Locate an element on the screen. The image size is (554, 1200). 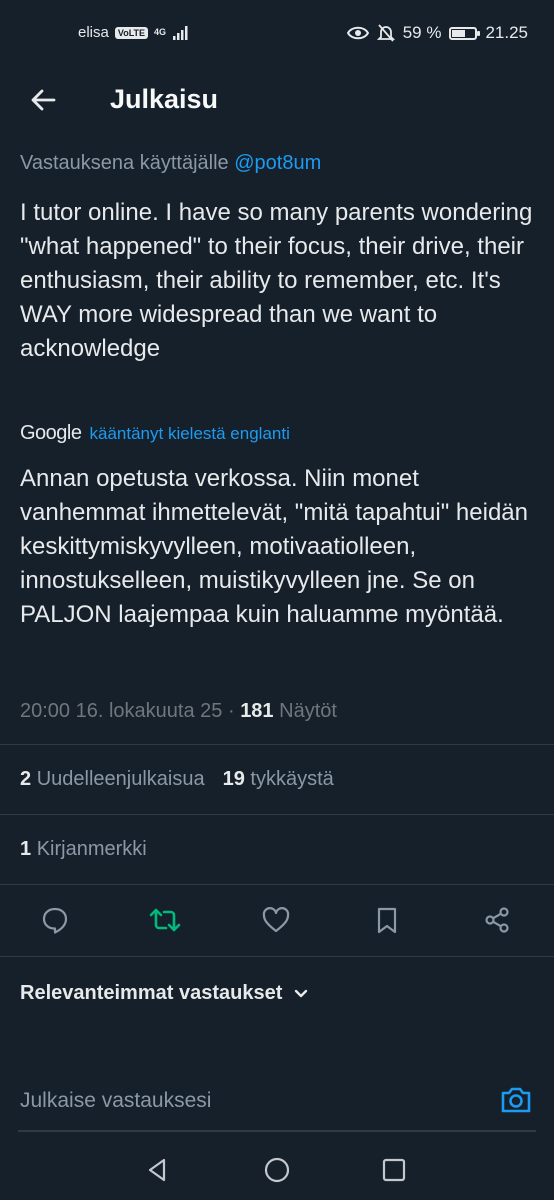
reposts-stat: 2 Uudelleenjulkaisua is located at coordinates (112, 779).